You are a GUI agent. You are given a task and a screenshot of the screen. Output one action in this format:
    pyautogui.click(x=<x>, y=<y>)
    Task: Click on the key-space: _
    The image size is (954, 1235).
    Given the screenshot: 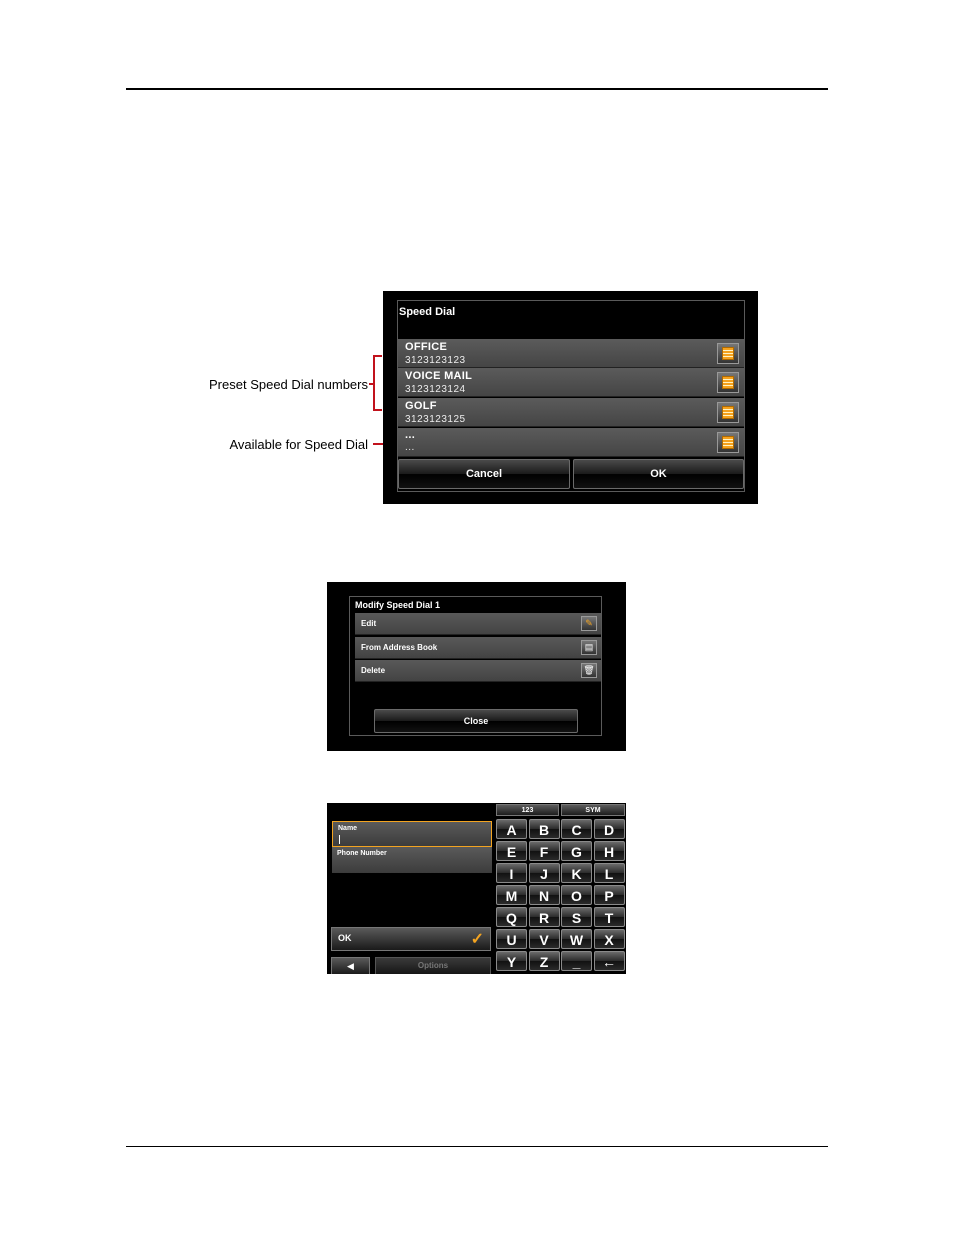 What is the action you would take?
    pyautogui.click(x=576, y=961)
    